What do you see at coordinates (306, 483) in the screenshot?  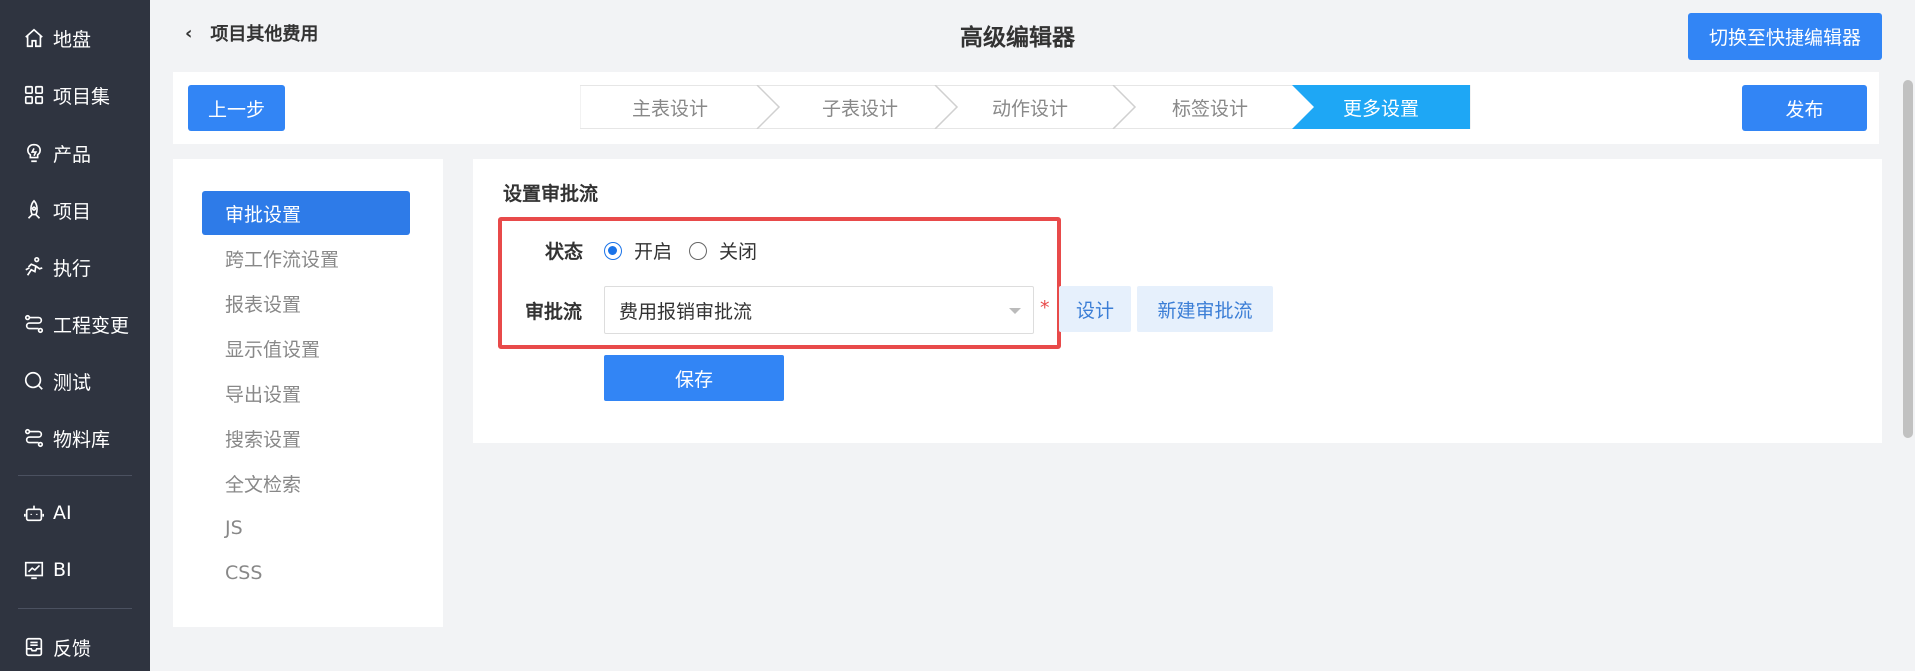 I see `menu-item-fulltext: 全文检索` at bounding box center [306, 483].